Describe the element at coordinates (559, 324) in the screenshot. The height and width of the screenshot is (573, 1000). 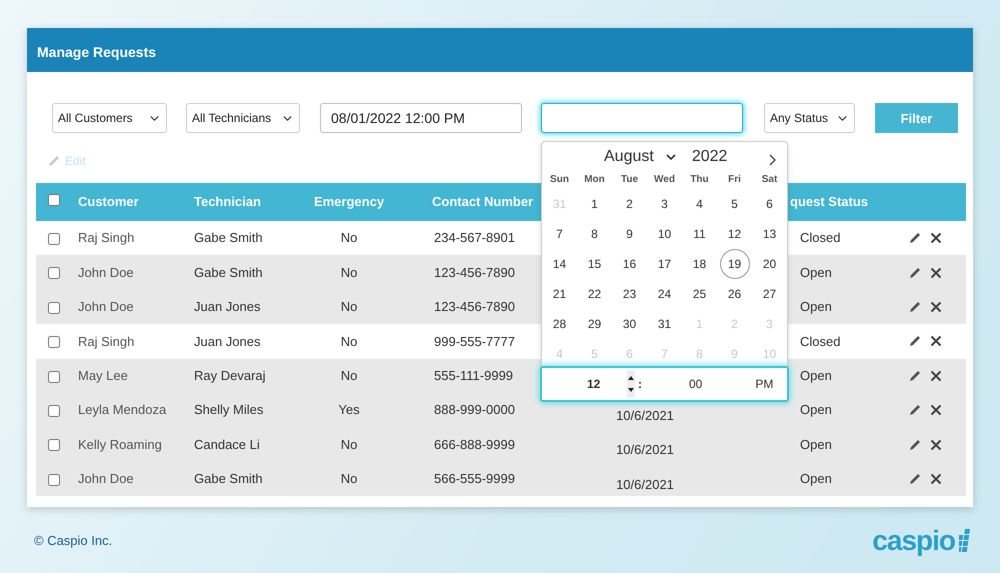
I see `calendar-day: 28` at that location.